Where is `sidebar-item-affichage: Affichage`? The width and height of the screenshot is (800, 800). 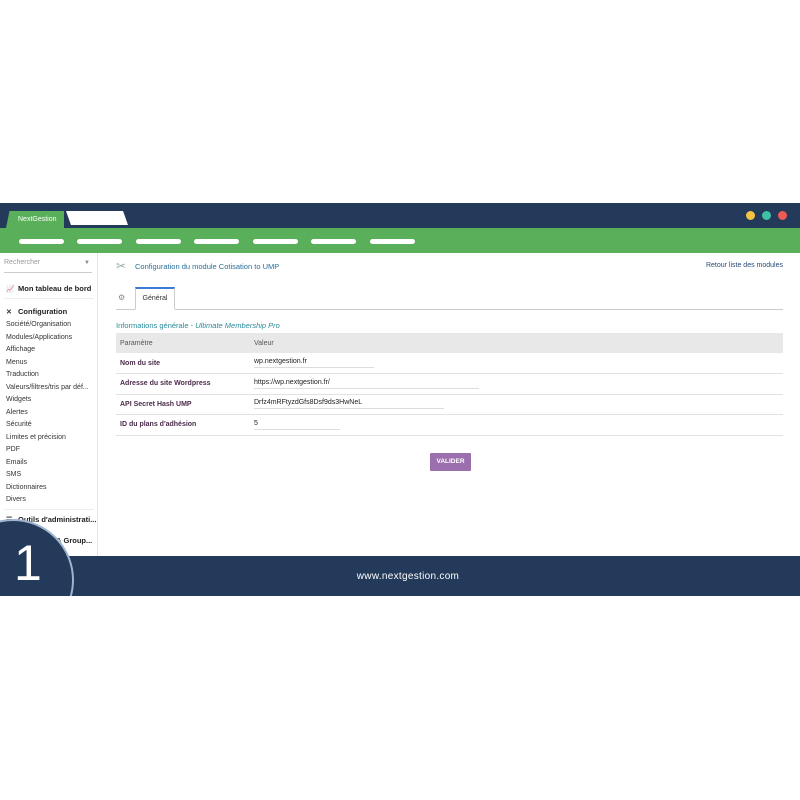 sidebar-item-affichage: Affichage is located at coordinates (20, 349).